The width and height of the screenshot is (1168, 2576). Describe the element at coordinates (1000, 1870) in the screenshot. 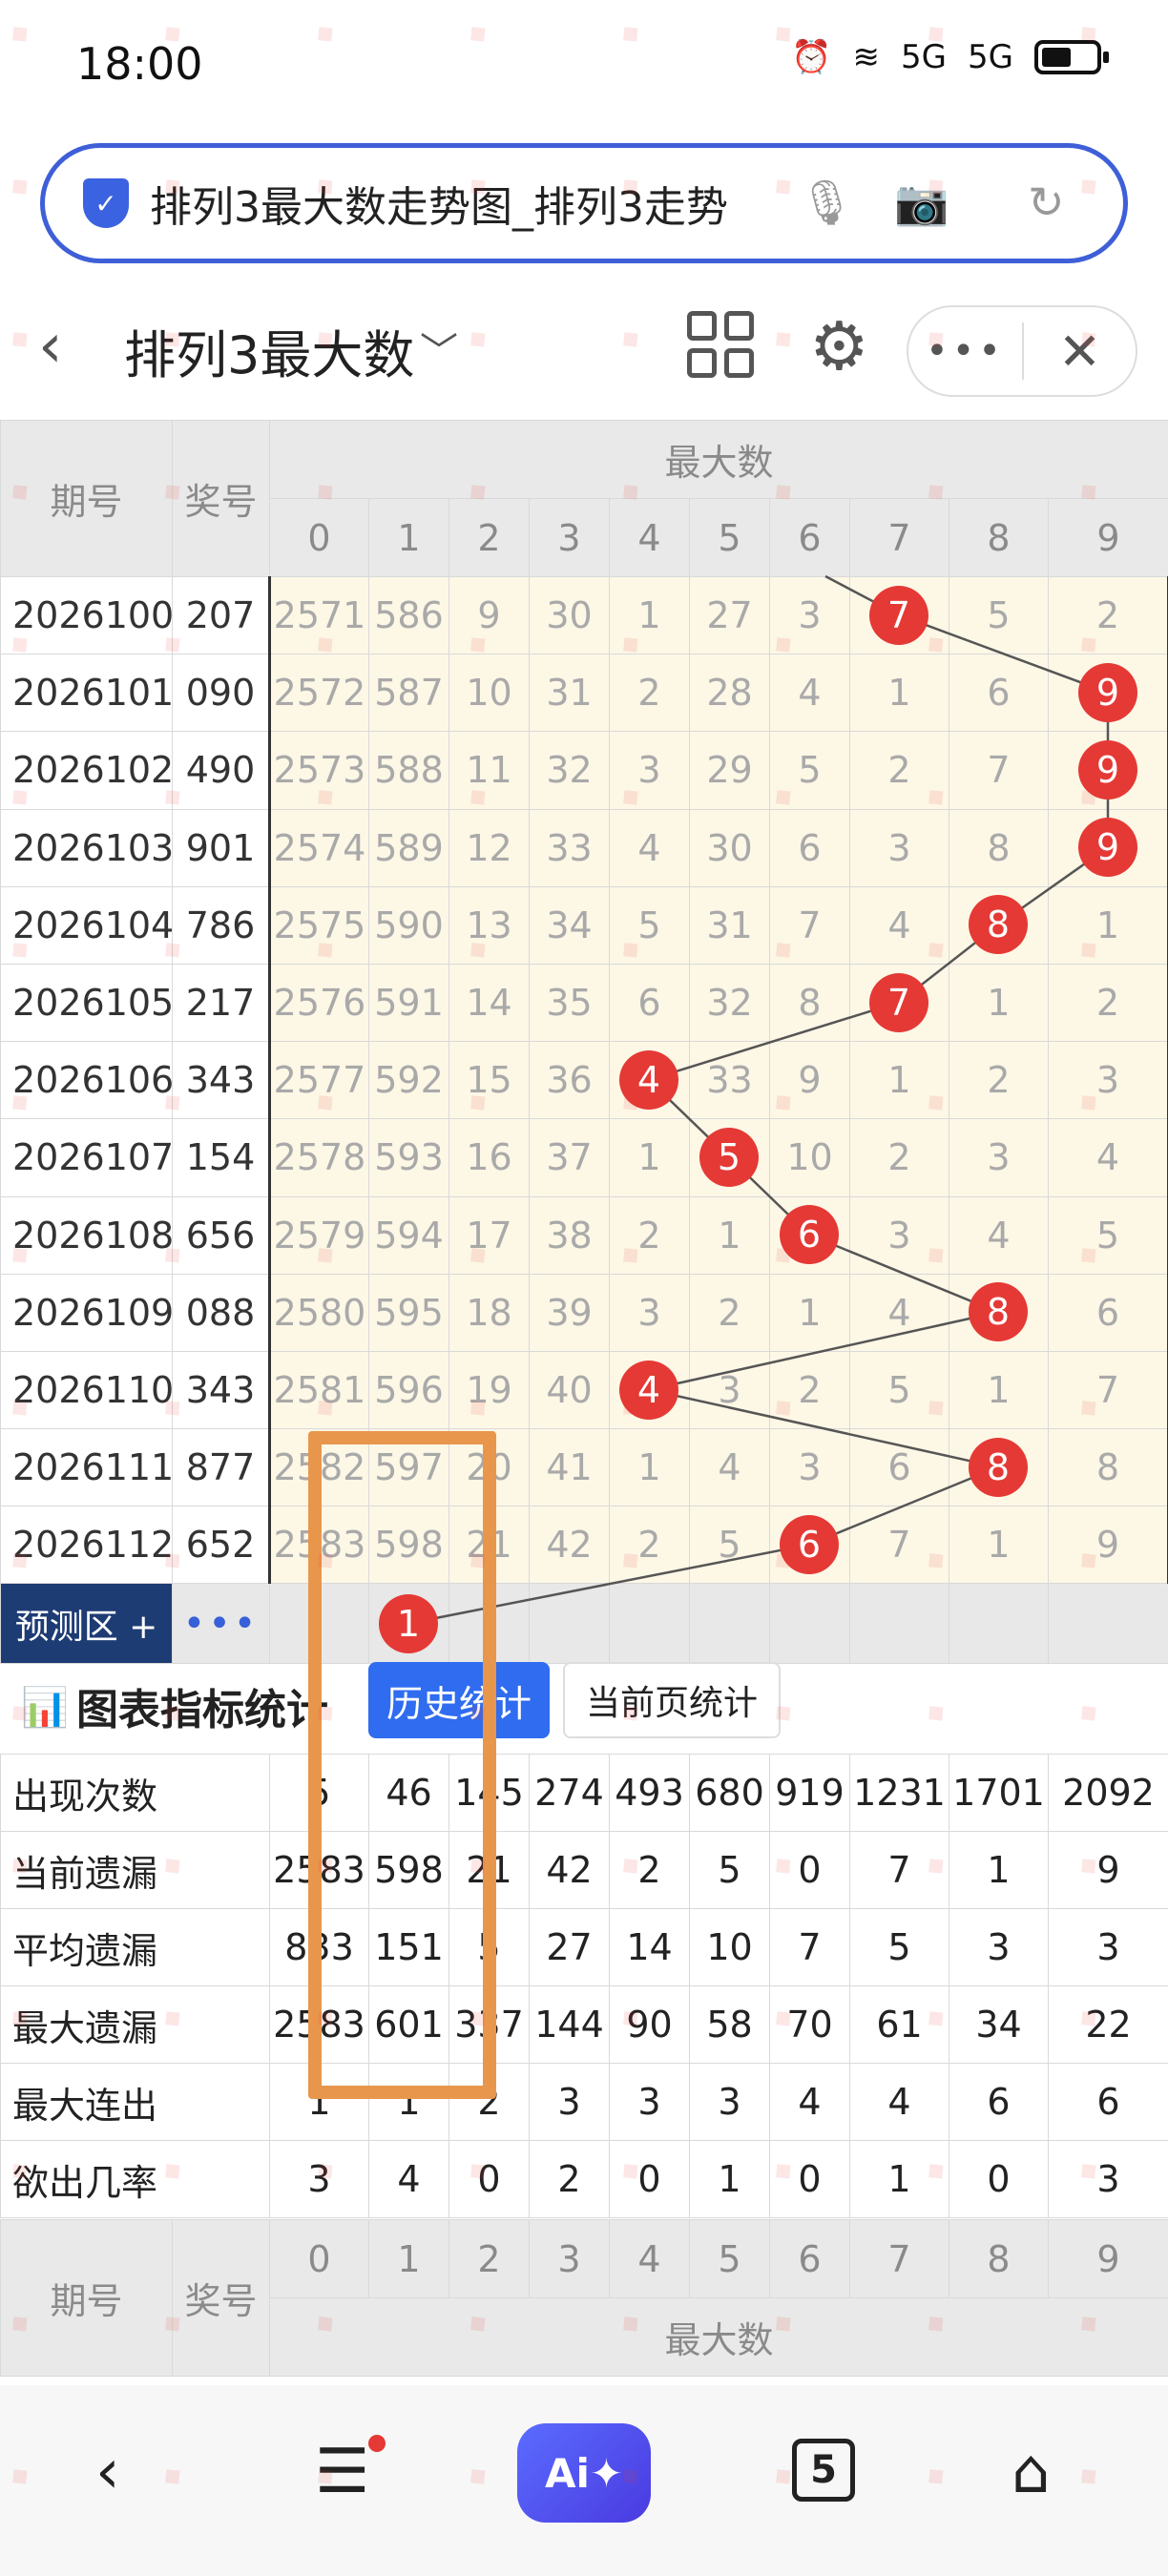

I see `stats-value: 1` at that location.